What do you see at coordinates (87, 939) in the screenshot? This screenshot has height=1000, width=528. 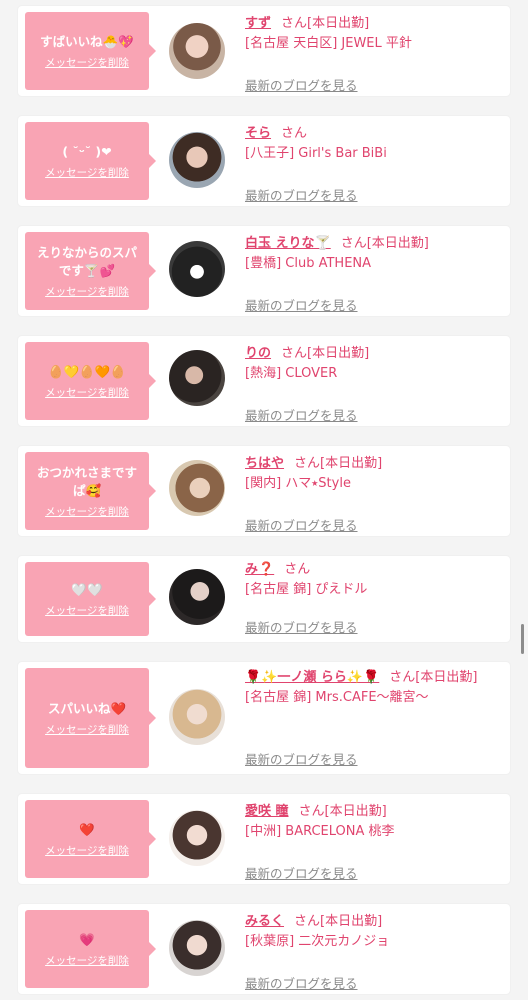 I see `message-text: 💗` at bounding box center [87, 939].